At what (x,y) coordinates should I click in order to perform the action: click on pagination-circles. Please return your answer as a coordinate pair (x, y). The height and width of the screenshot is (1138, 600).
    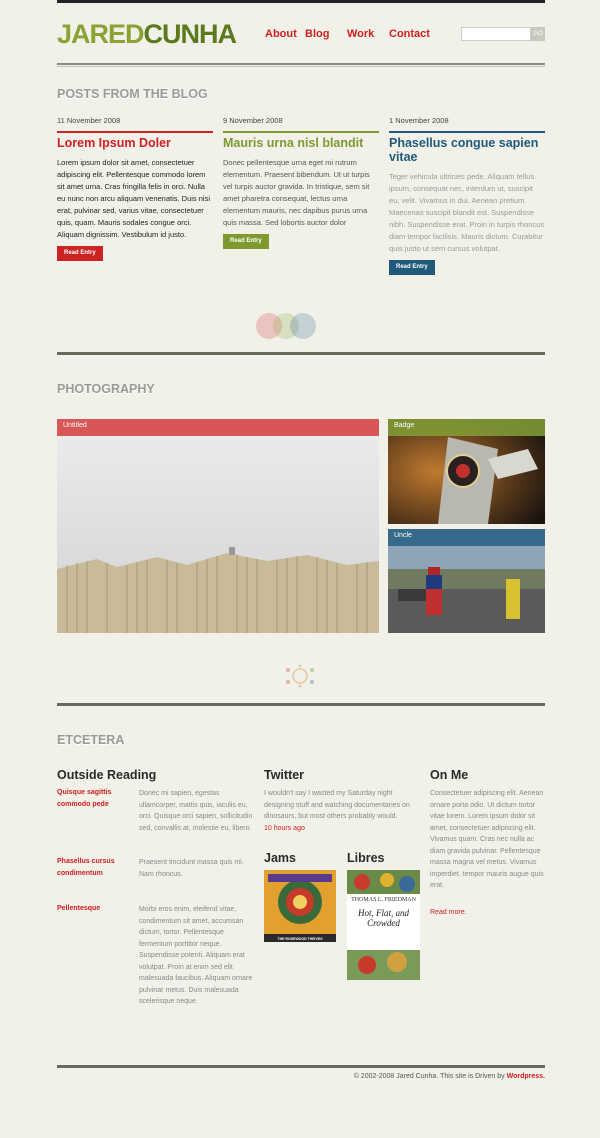
    Looking at the image, I should click on (286, 326).